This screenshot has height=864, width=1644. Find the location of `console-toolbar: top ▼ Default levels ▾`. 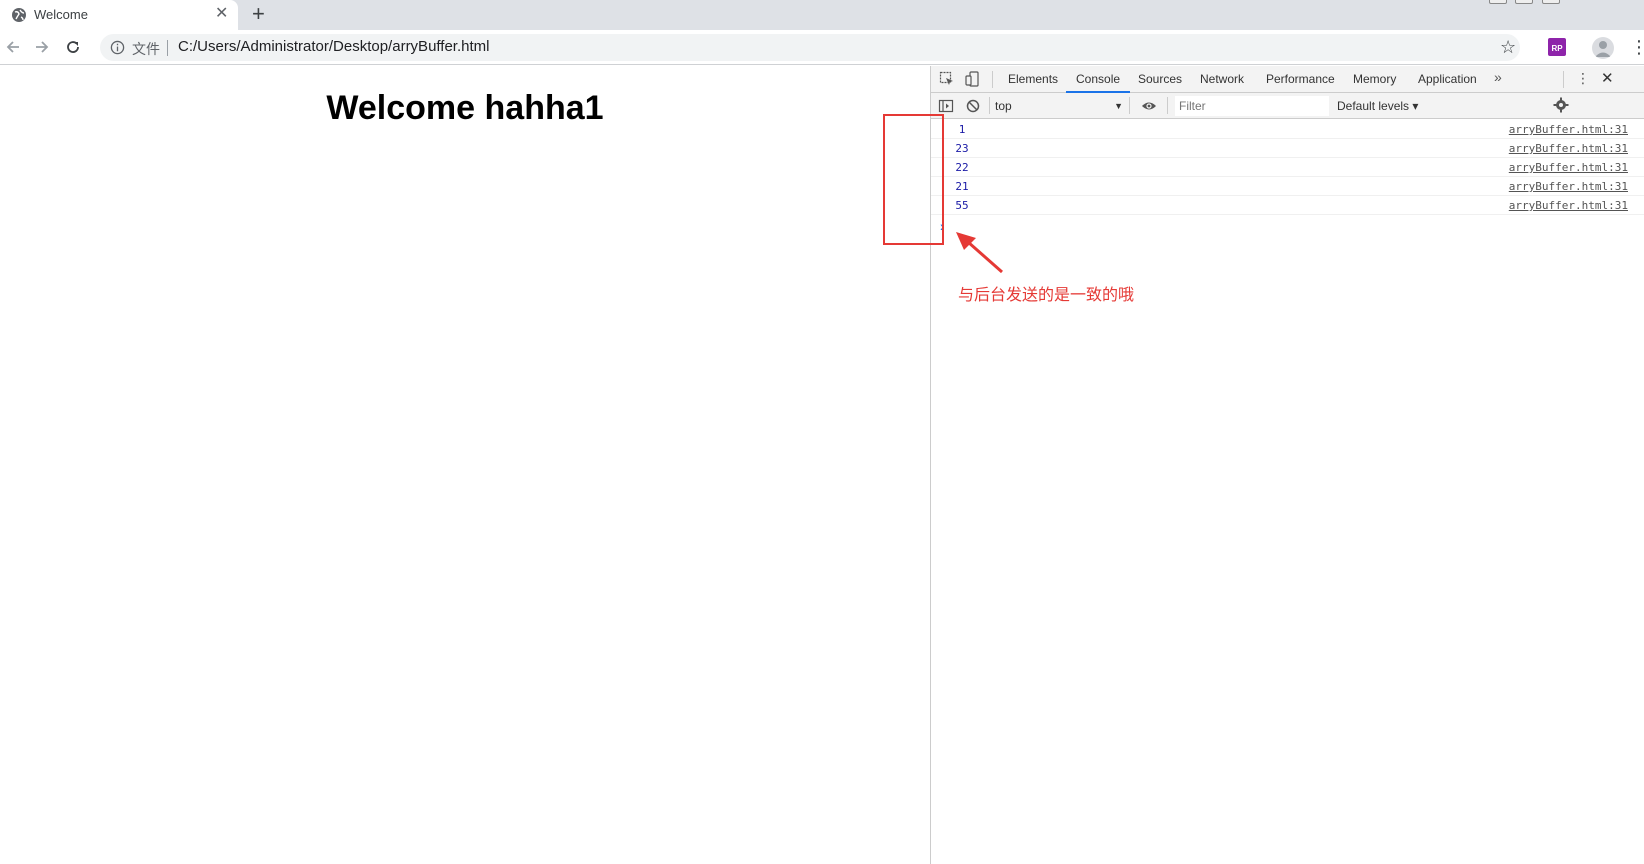

console-toolbar: top ▼ Default levels ▾ is located at coordinates (1287, 106).